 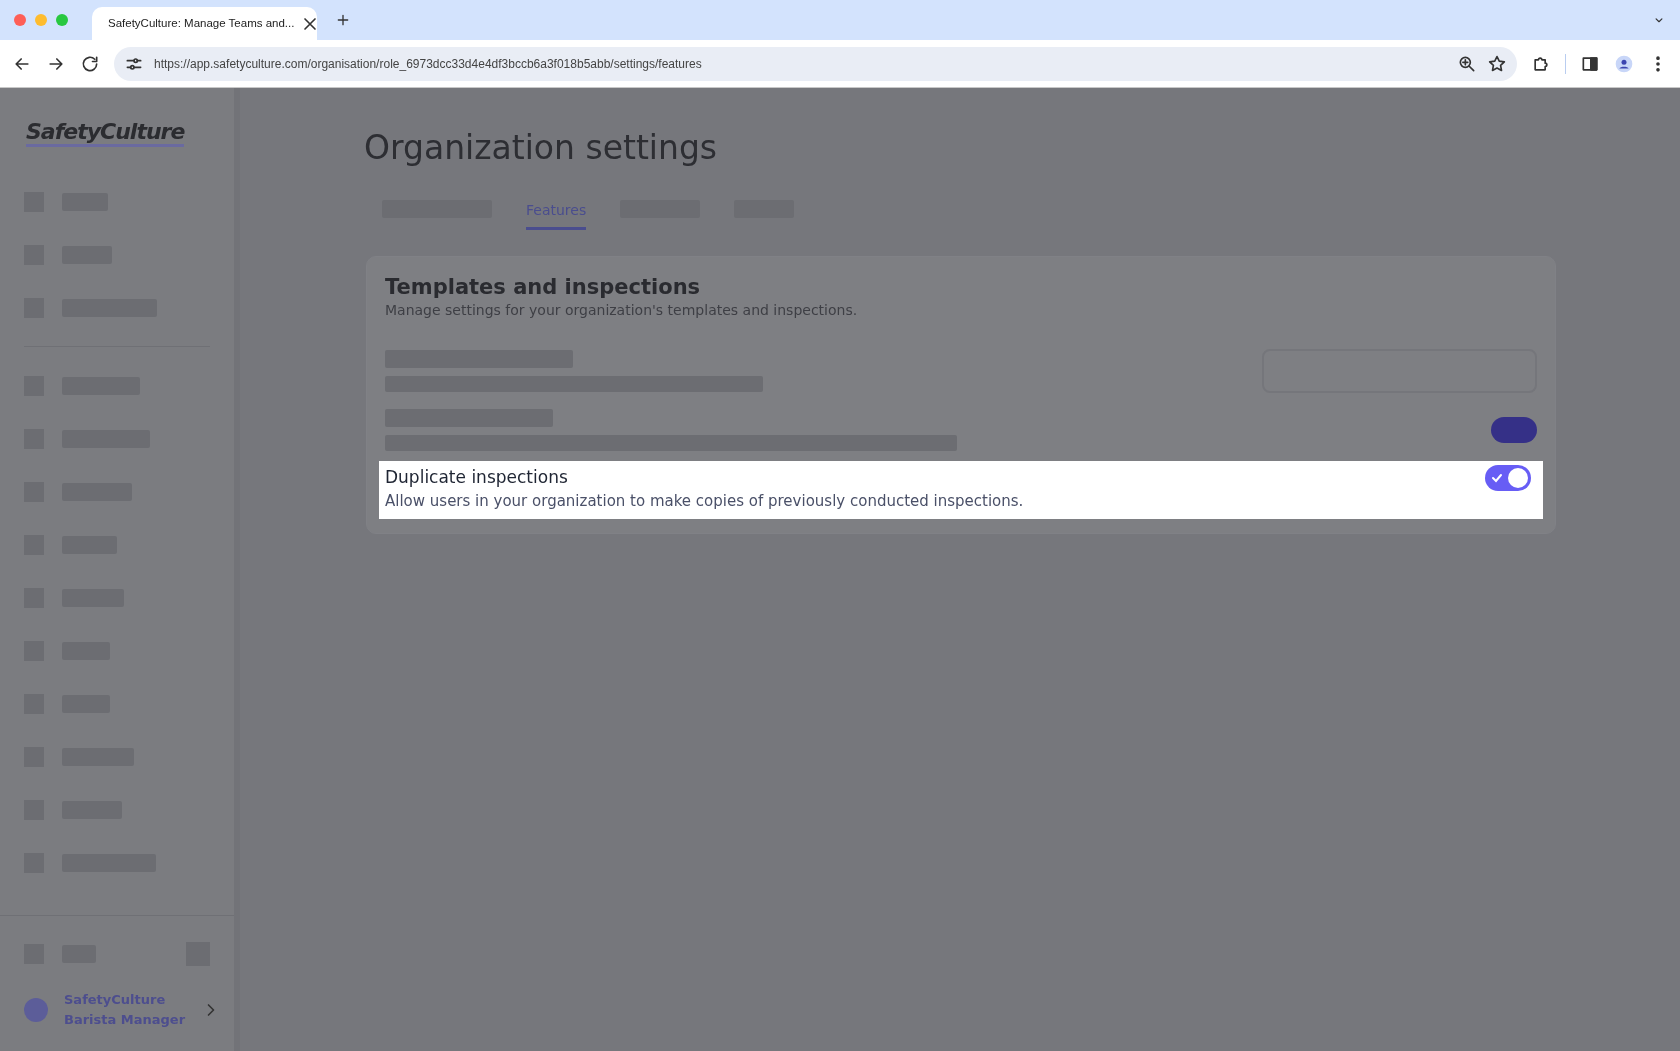 What do you see at coordinates (343, 20) in the screenshot?
I see `new-tab-icon` at bounding box center [343, 20].